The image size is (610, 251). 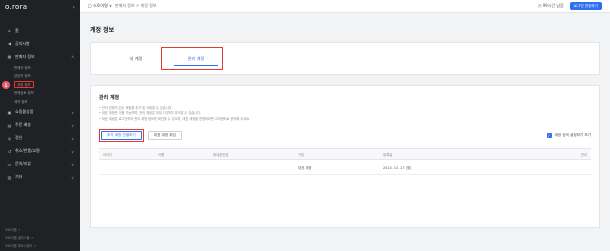 What do you see at coordinates (27, 150) in the screenshot?
I see `sidebar-item-label: 취소/반품/교환` at bounding box center [27, 150].